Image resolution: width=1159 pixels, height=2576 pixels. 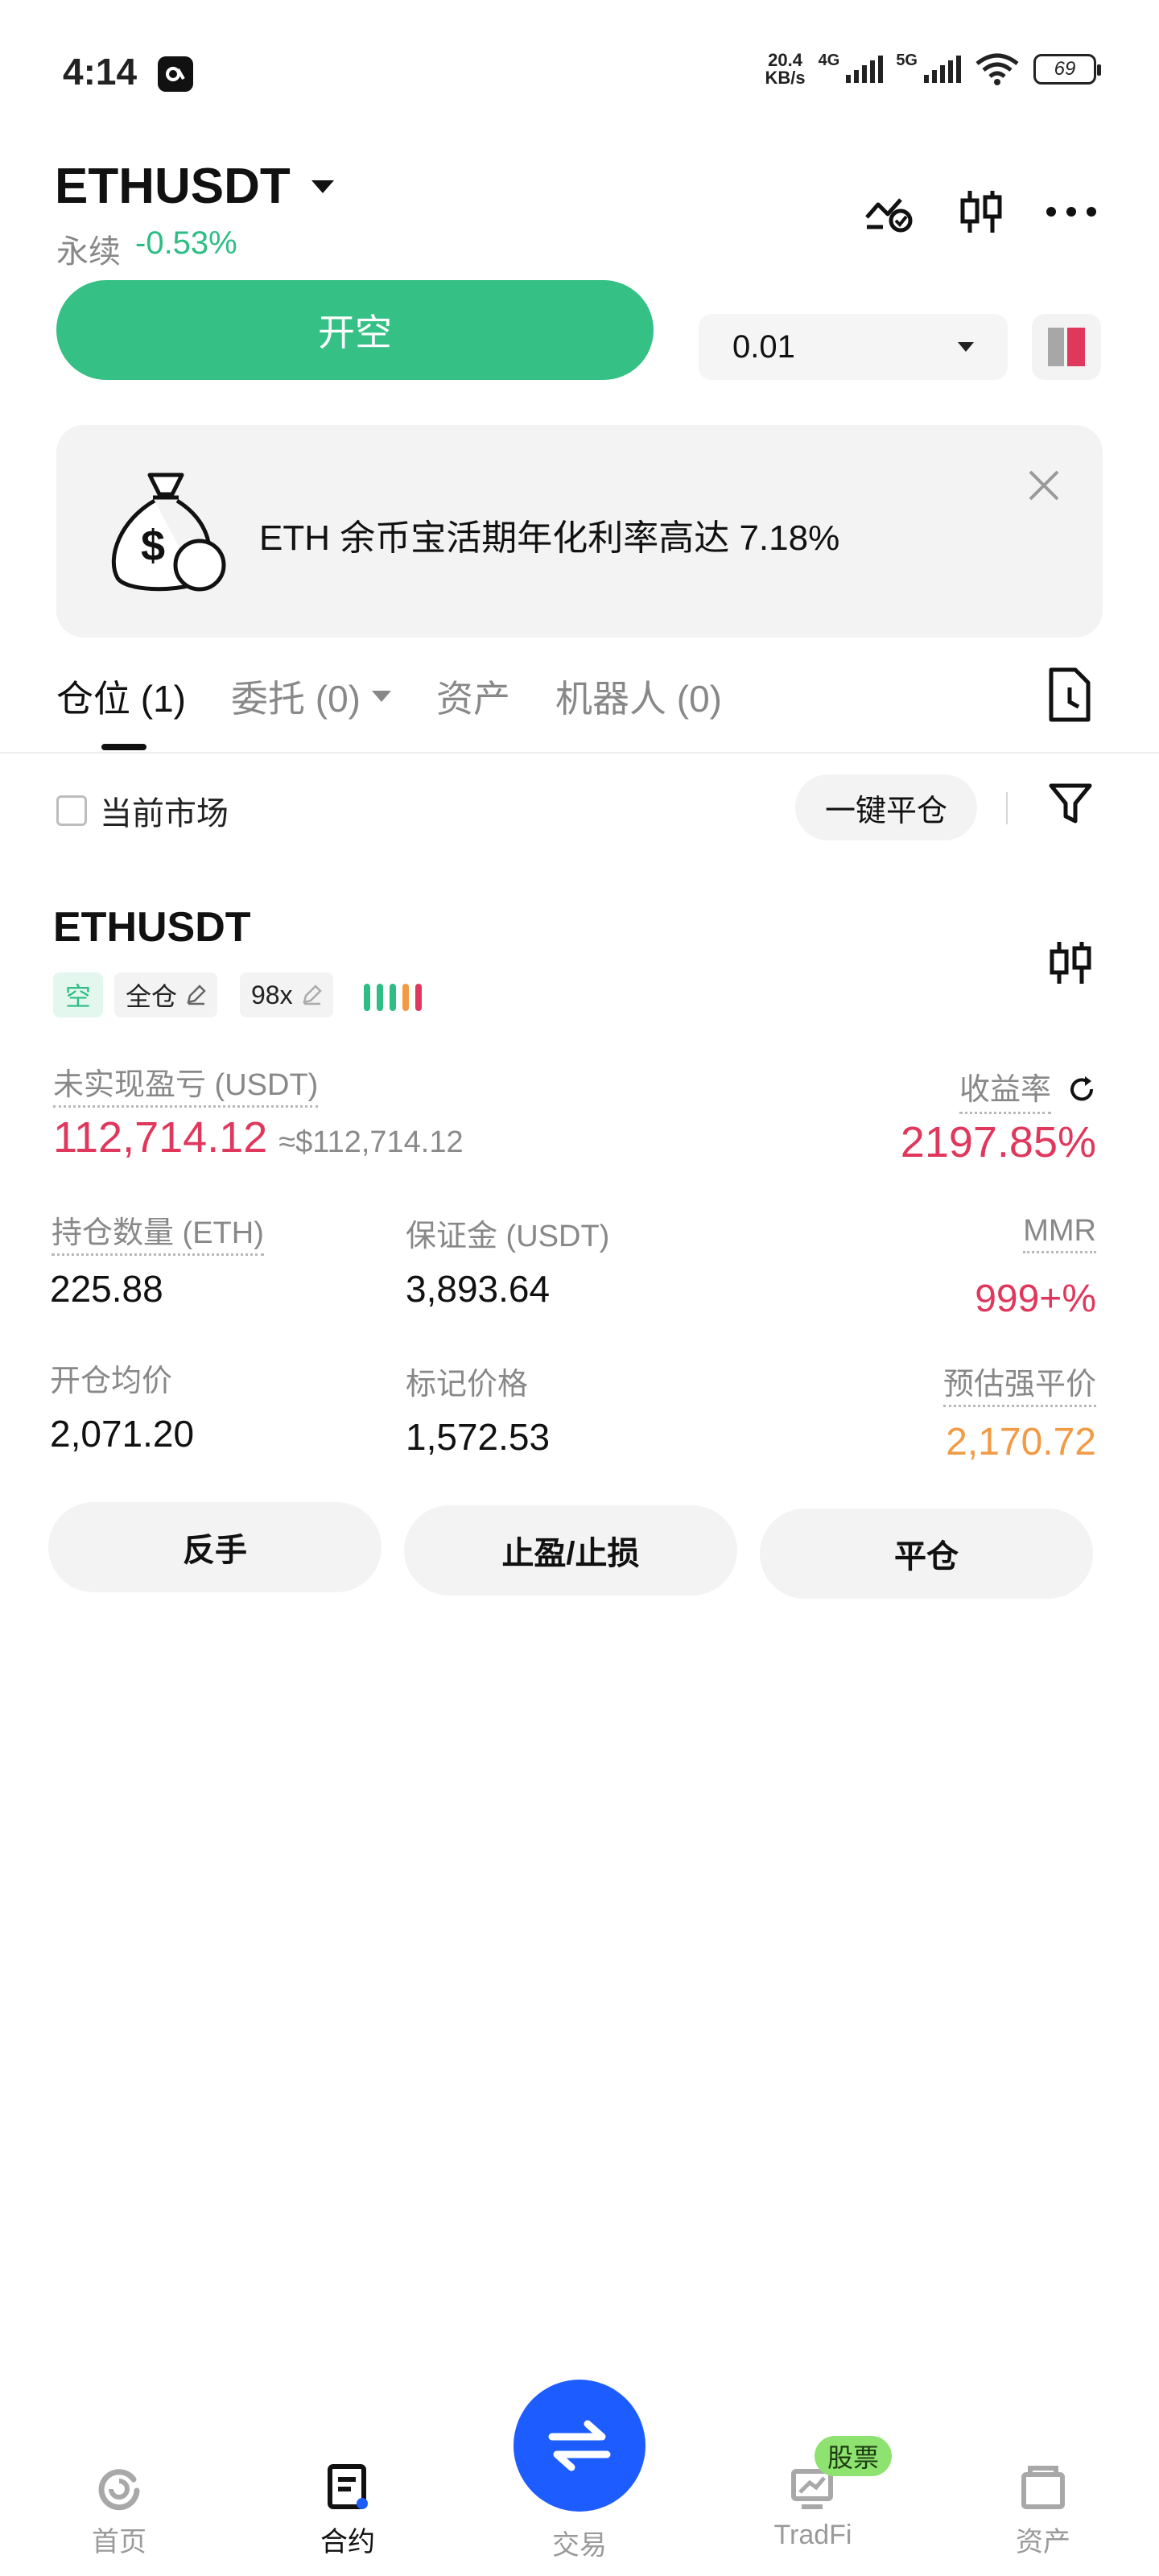 What do you see at coordinates (997, 69) in the screenshot?
I see `wifi-icon` at bounding box center [997, 69].